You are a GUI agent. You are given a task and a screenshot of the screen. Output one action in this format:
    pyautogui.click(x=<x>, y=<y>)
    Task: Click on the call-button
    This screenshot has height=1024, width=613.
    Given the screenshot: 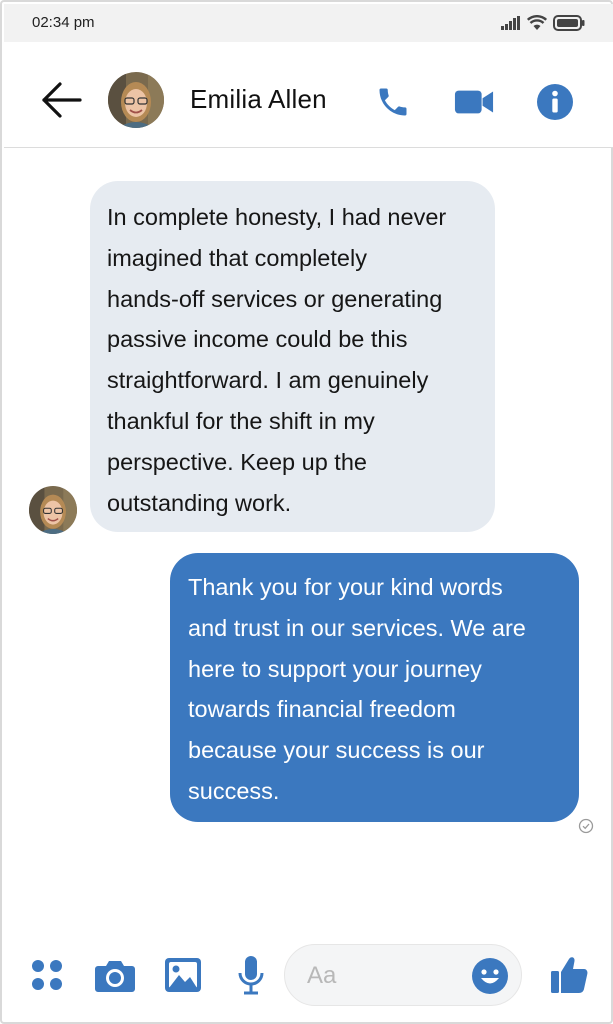 What is the action you would take?
    pyautogui.click(x=393, y=102)
    